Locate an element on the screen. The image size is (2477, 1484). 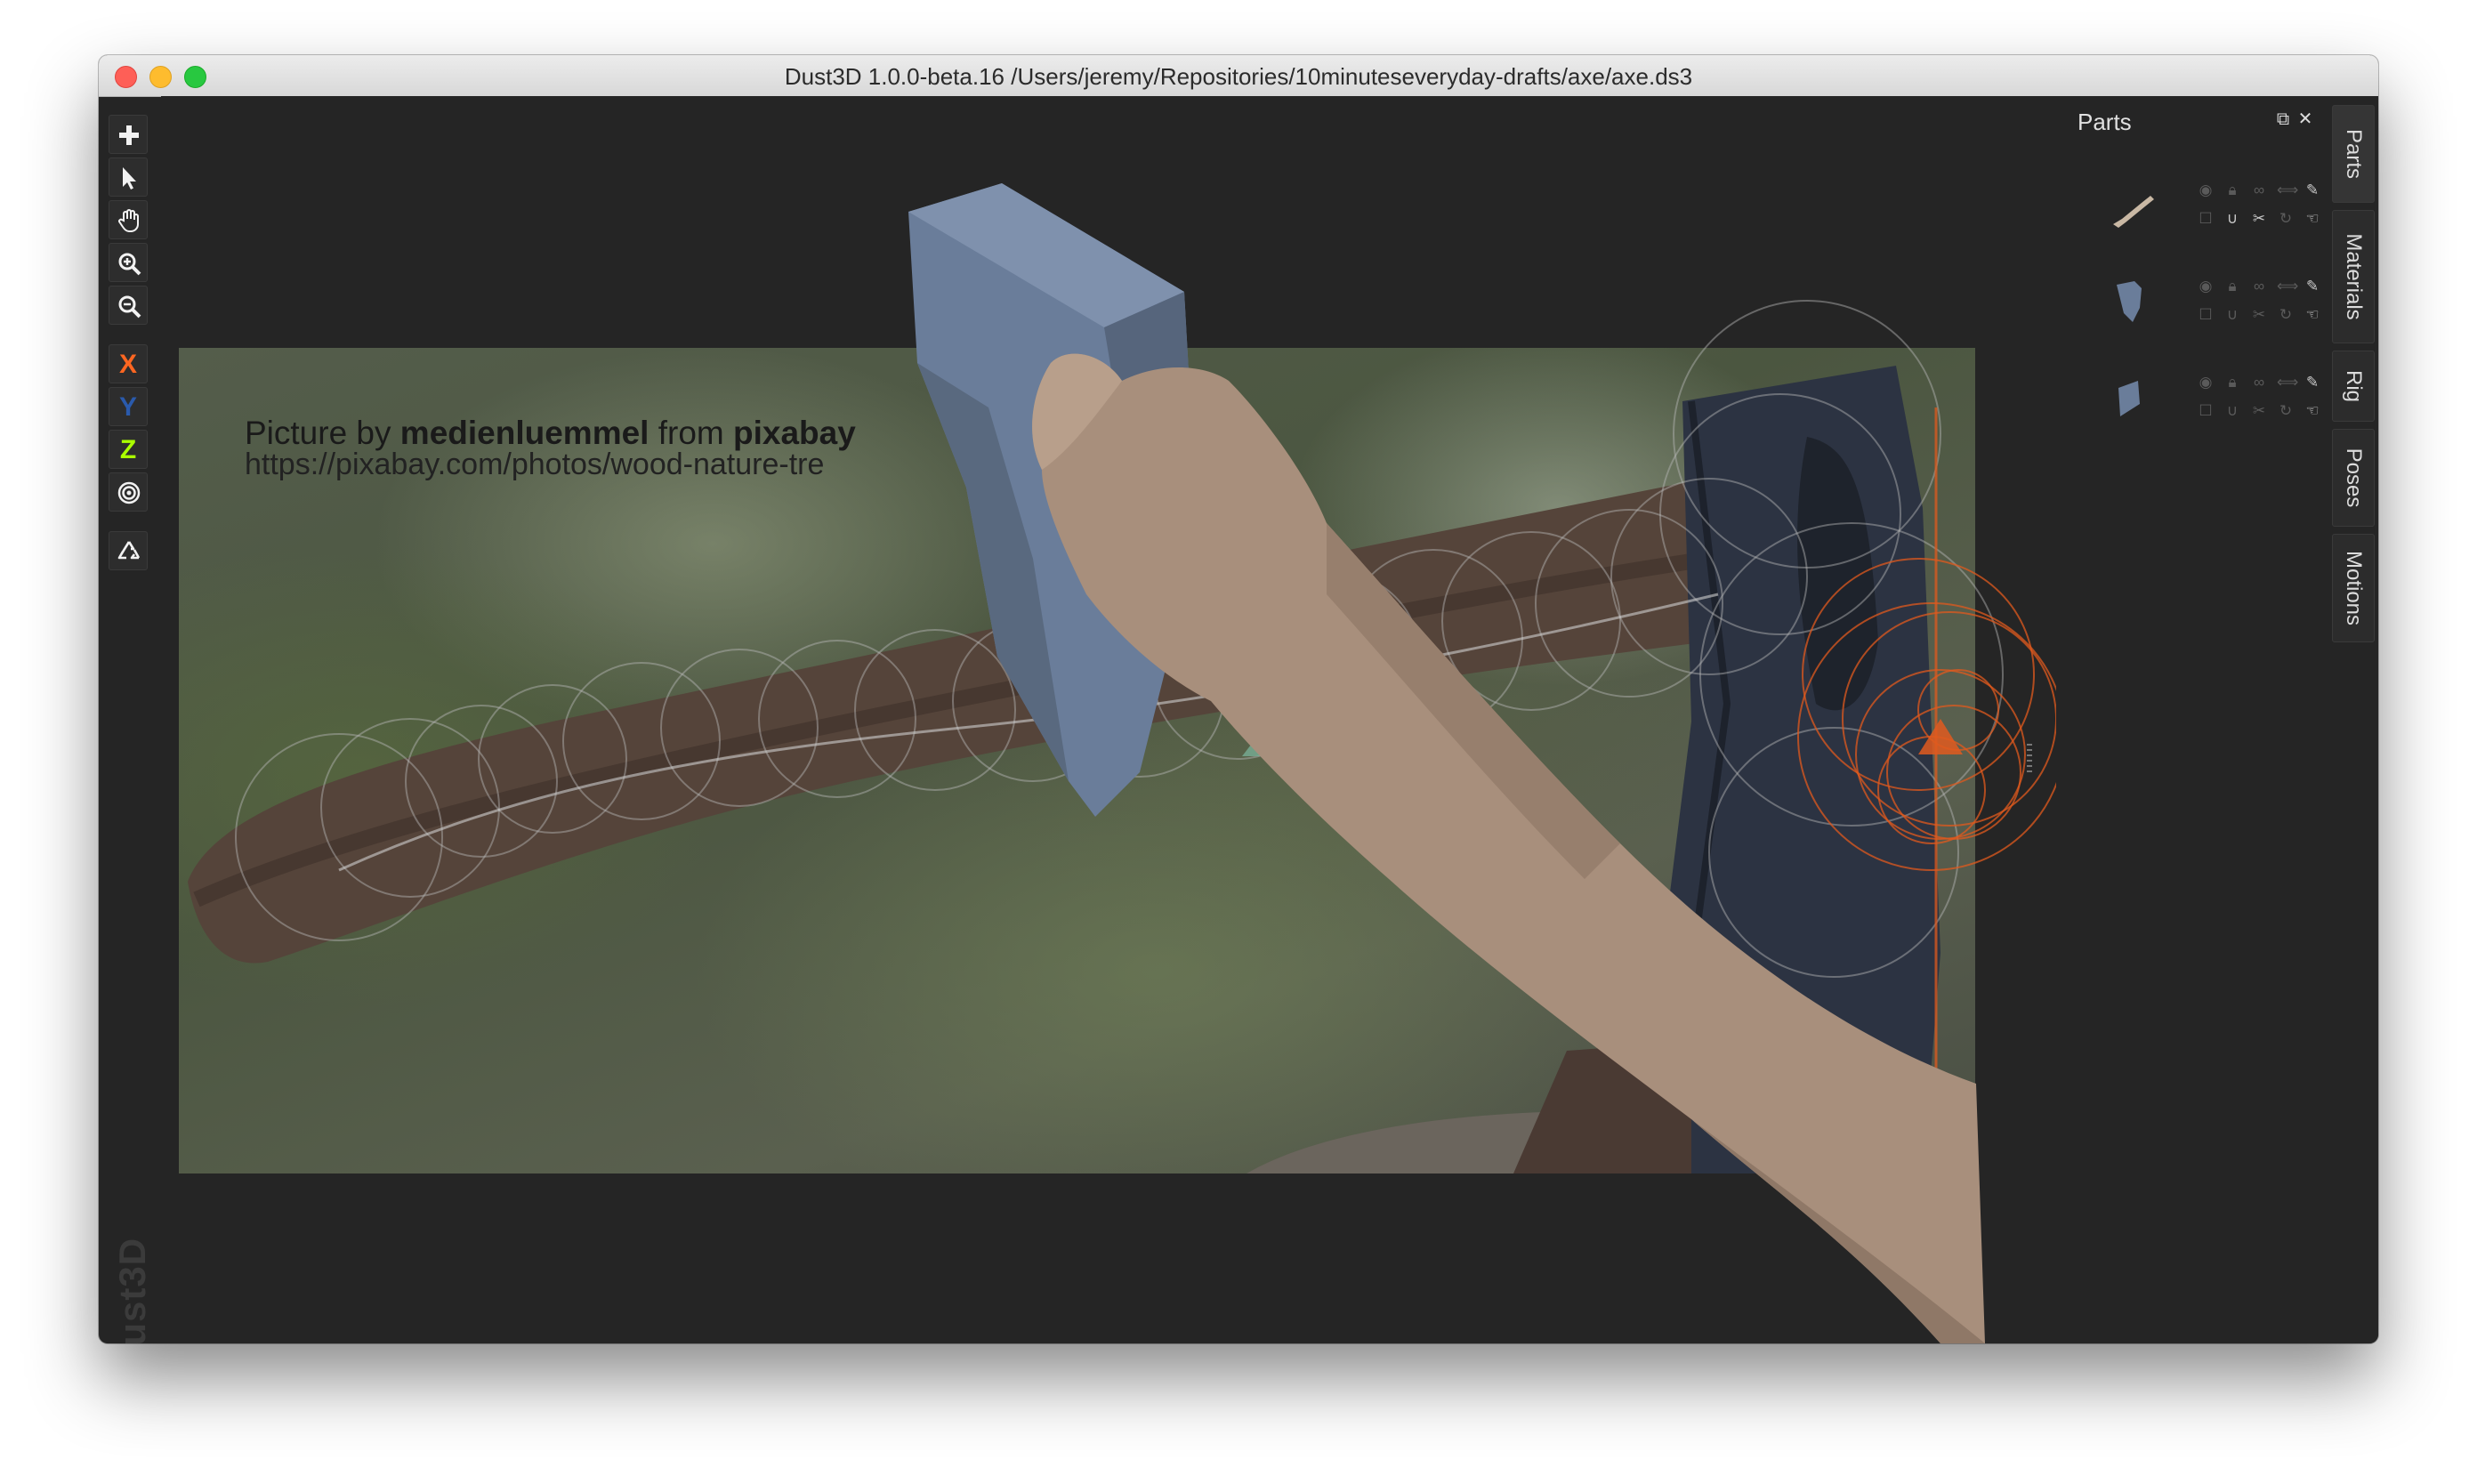
parts-panel-title: Parts is located at coordinates (2105, 122).